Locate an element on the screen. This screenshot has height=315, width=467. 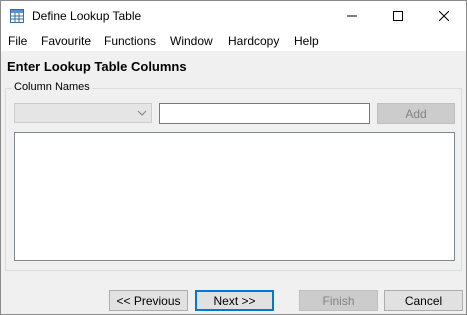
close-button is located at coordinates (443, 16).